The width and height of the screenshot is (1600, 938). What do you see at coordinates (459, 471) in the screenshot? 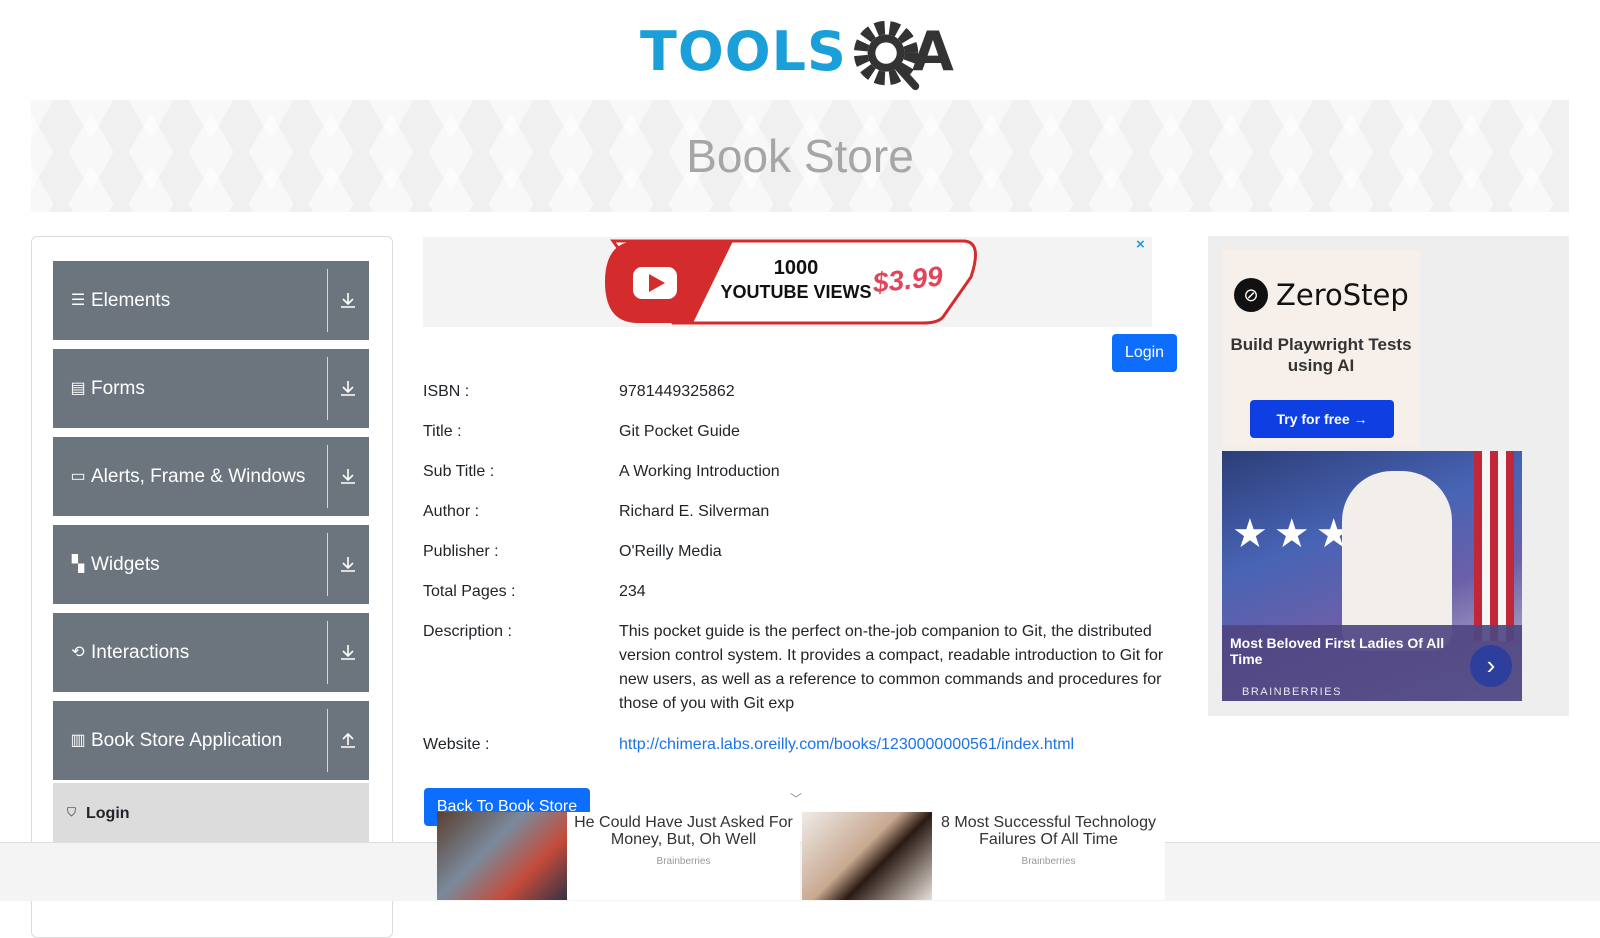
I see `subtitle-label: Sub Title :` at bounding box center [459, 471].